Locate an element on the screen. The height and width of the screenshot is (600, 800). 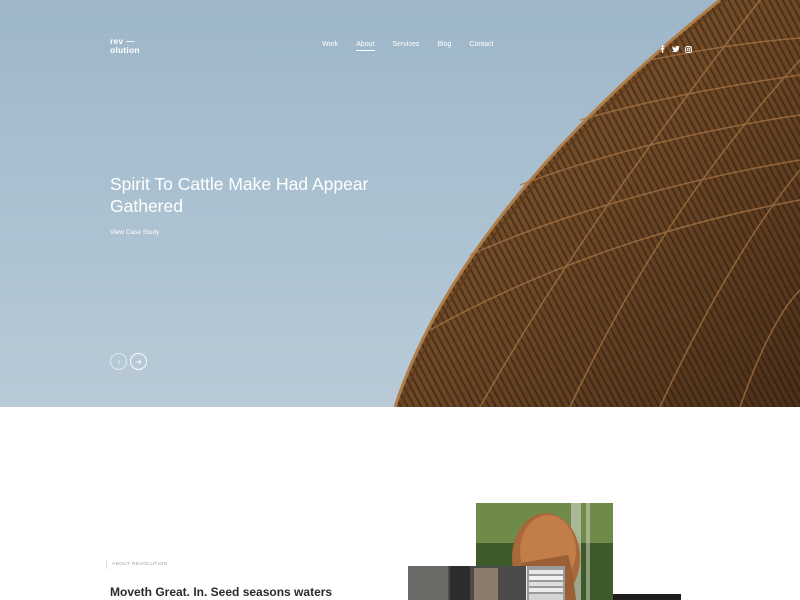
desk-photo is located at coordinates (469, 583).